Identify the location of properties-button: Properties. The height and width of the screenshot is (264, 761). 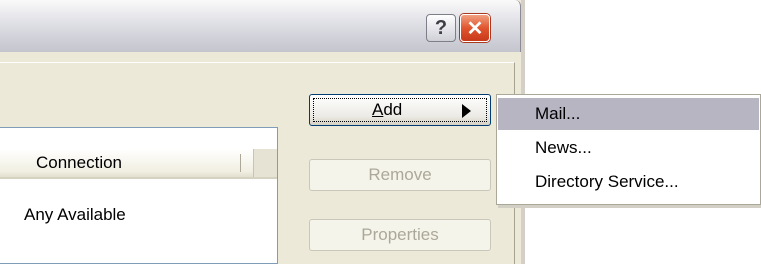
(400, 235).